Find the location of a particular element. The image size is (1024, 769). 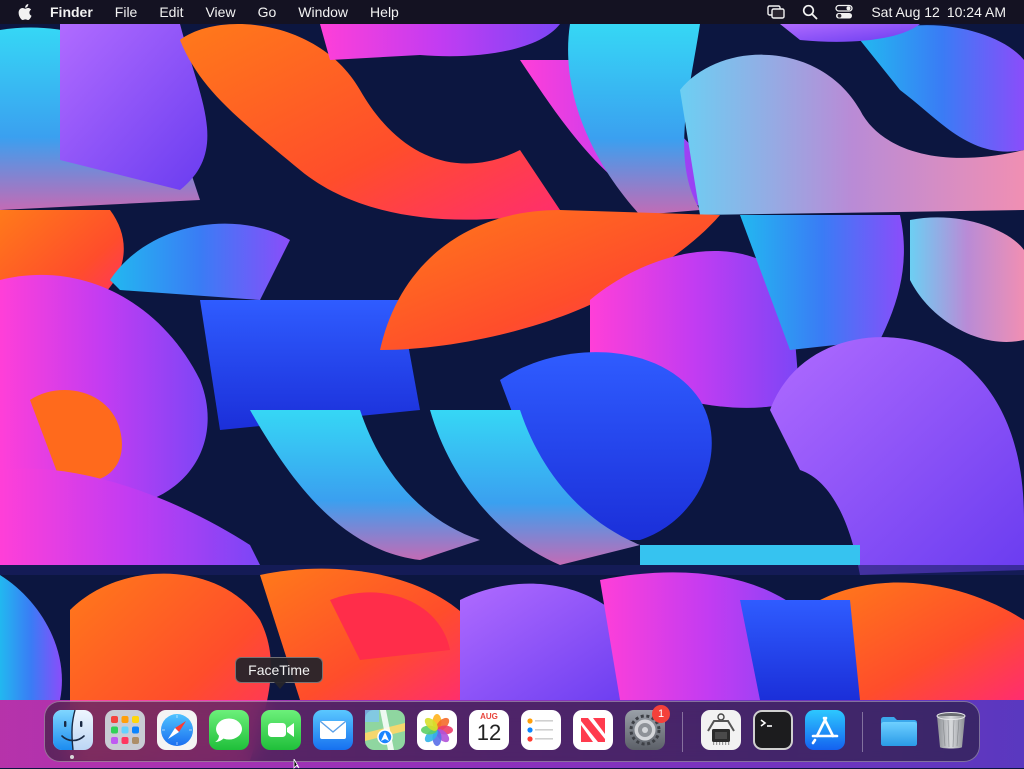

trash-icon is located at coordinates (951, 730).